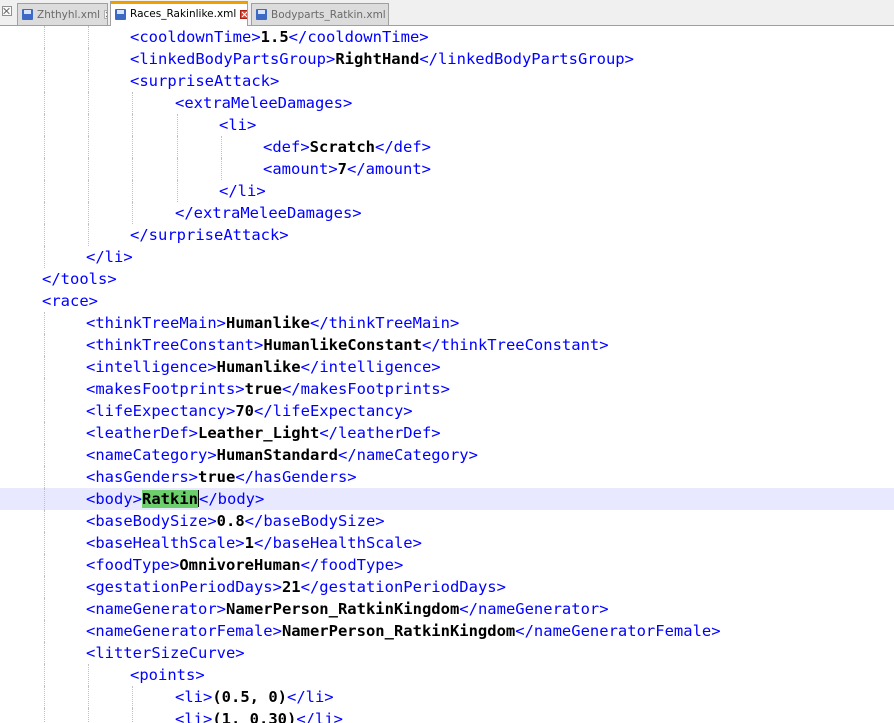  Describe the element at coordinates (447, 367) in the screenshot. I see `code-line: <intelligence>Humanlike</intelligence>` at that location.